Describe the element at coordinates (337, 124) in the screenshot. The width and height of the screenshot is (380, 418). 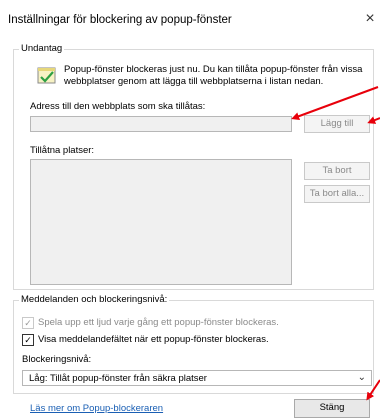
I see `add-button: Lägg till` at that location.